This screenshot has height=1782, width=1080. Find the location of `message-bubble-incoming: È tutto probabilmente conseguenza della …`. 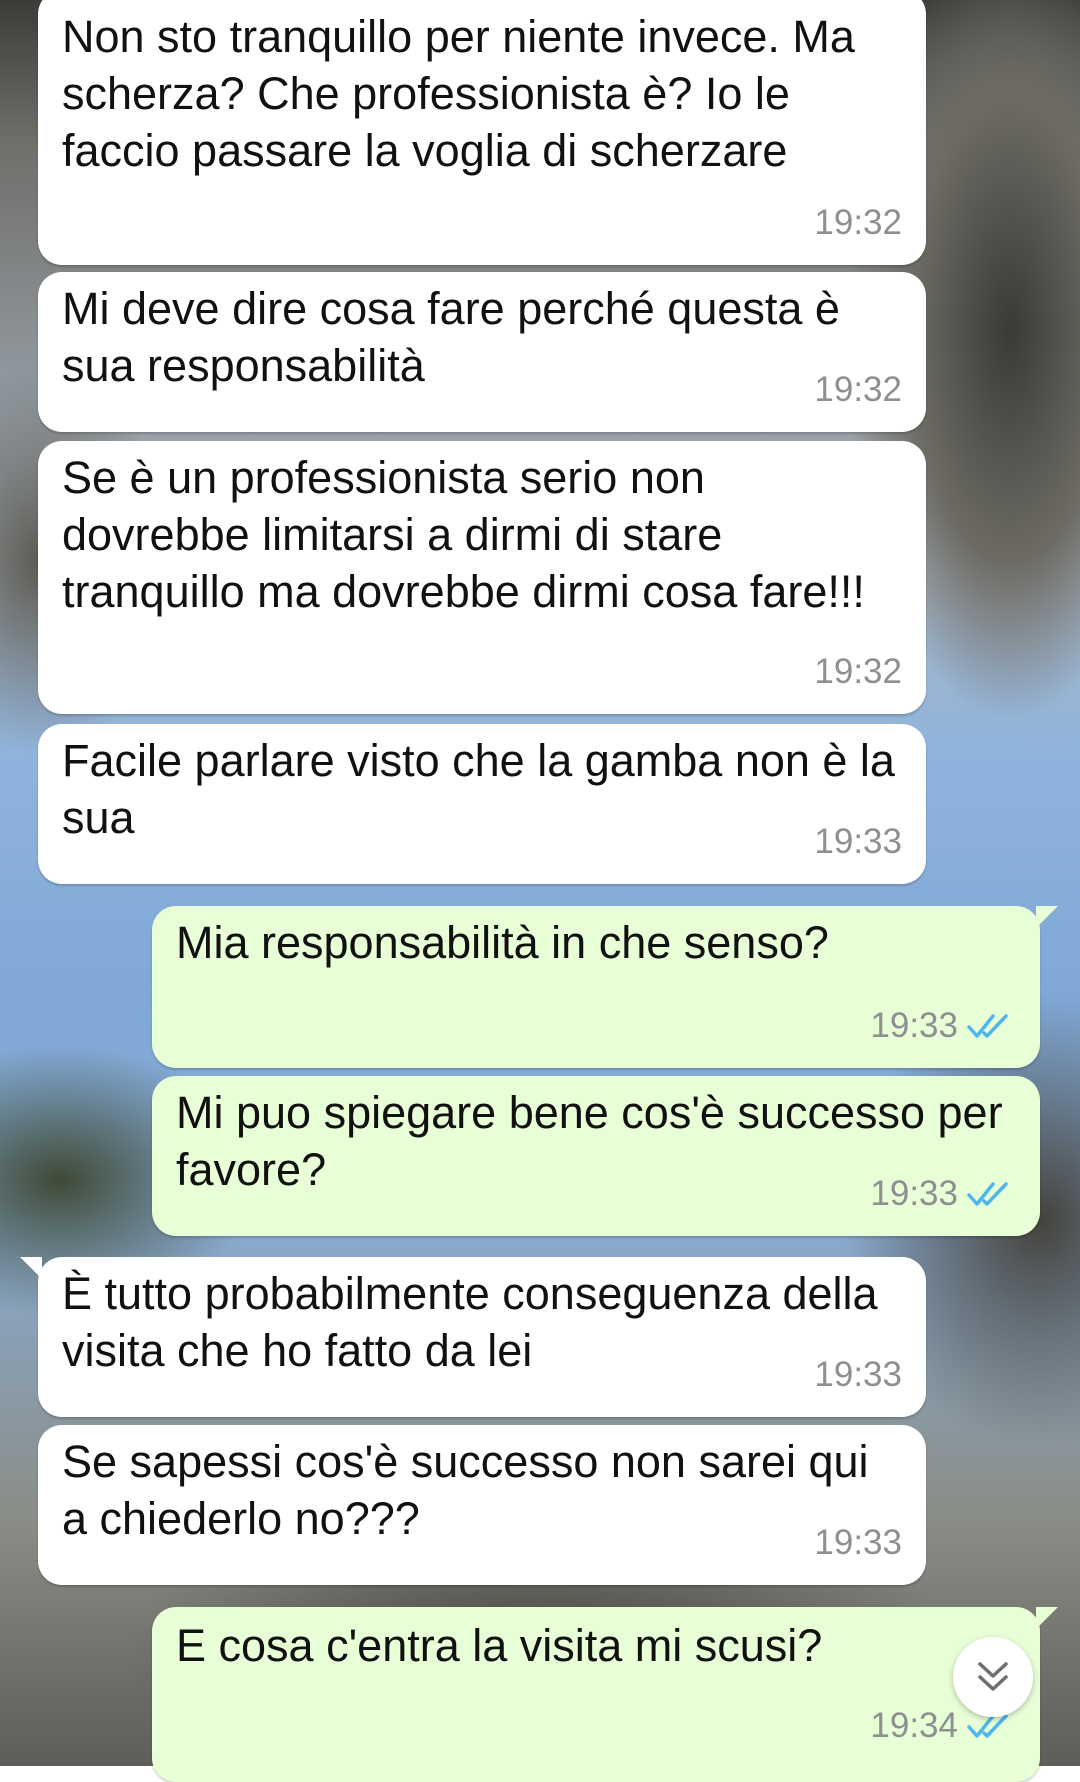

message-bubble-incoming: È tutto probabilmente conseguenza della … is located at coordinates (473, 1337).